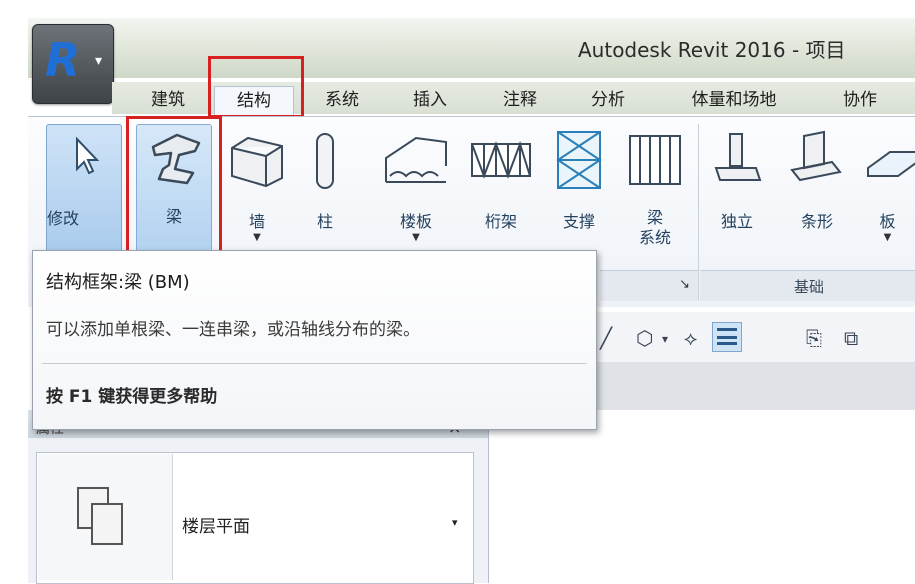 The width and height of the screenshot is (915, 584). What do you see at coordinates (500, 221) in the screenshot?
I see `truss-label: 桁架` at bounding box center [500, 221].